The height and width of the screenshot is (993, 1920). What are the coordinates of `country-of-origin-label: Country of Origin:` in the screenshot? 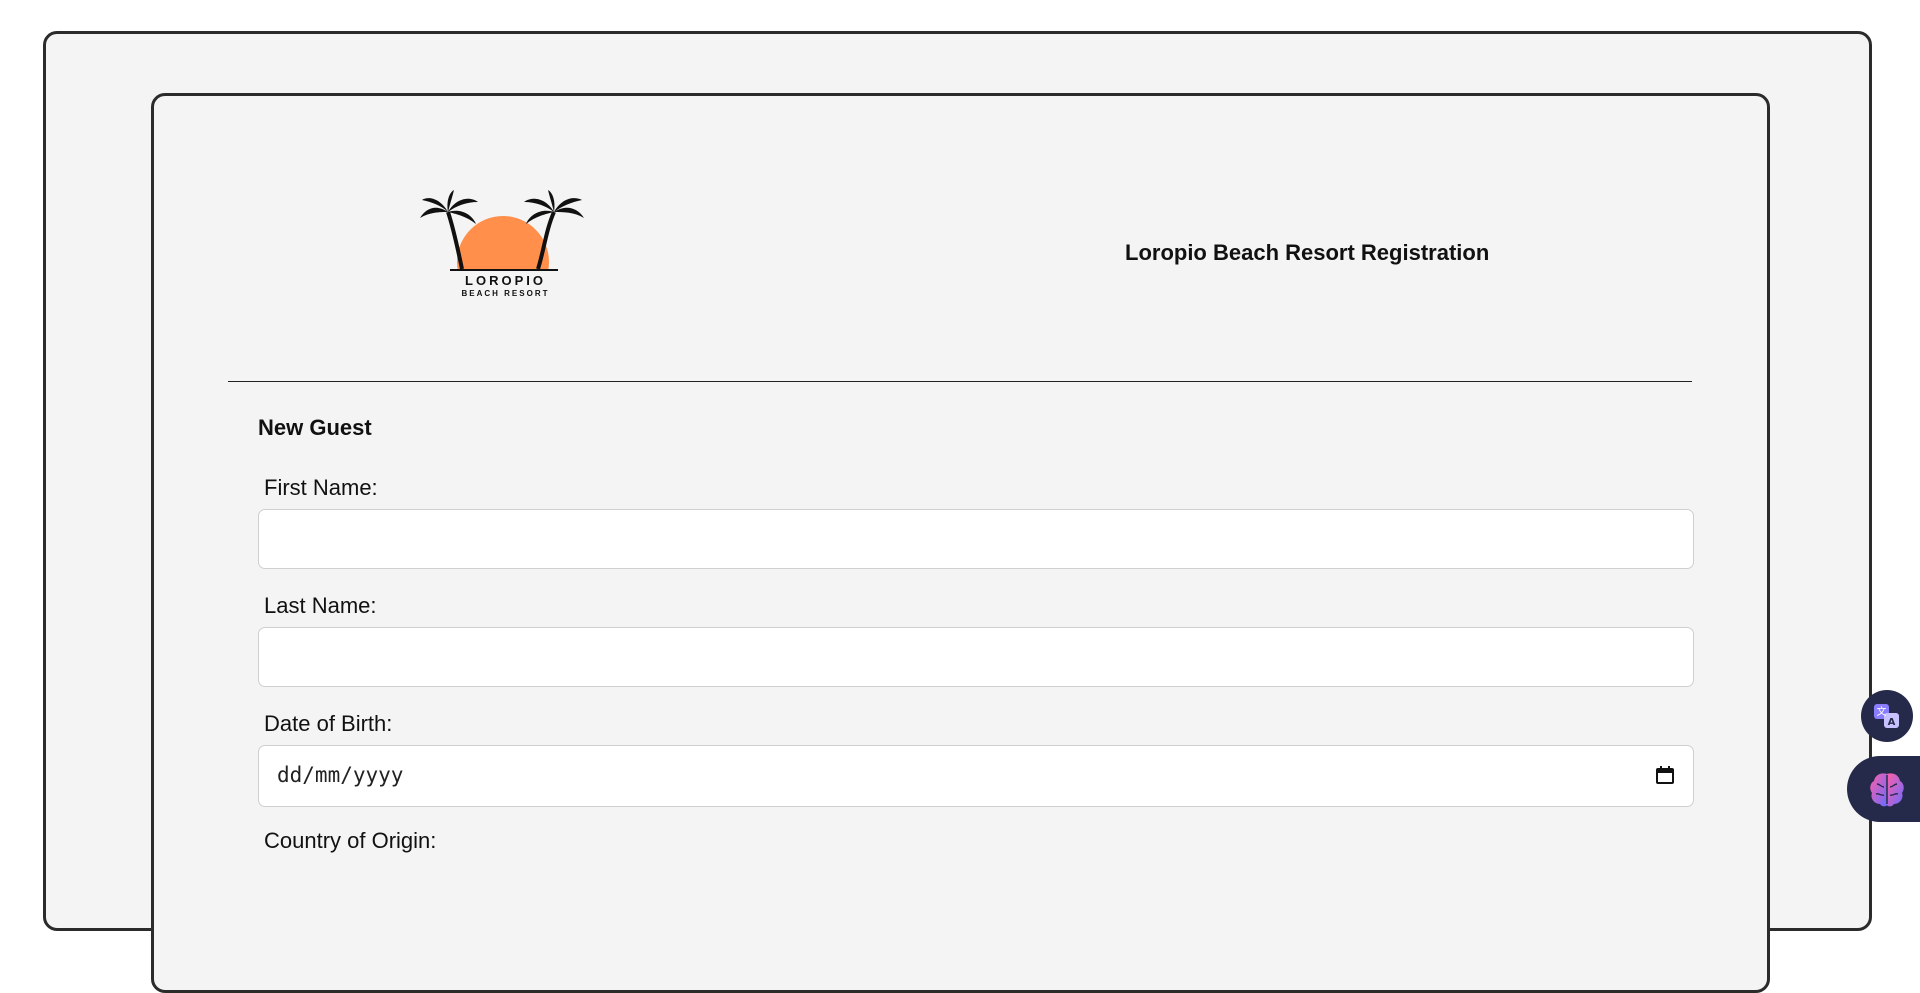 It's located at (350, 840).